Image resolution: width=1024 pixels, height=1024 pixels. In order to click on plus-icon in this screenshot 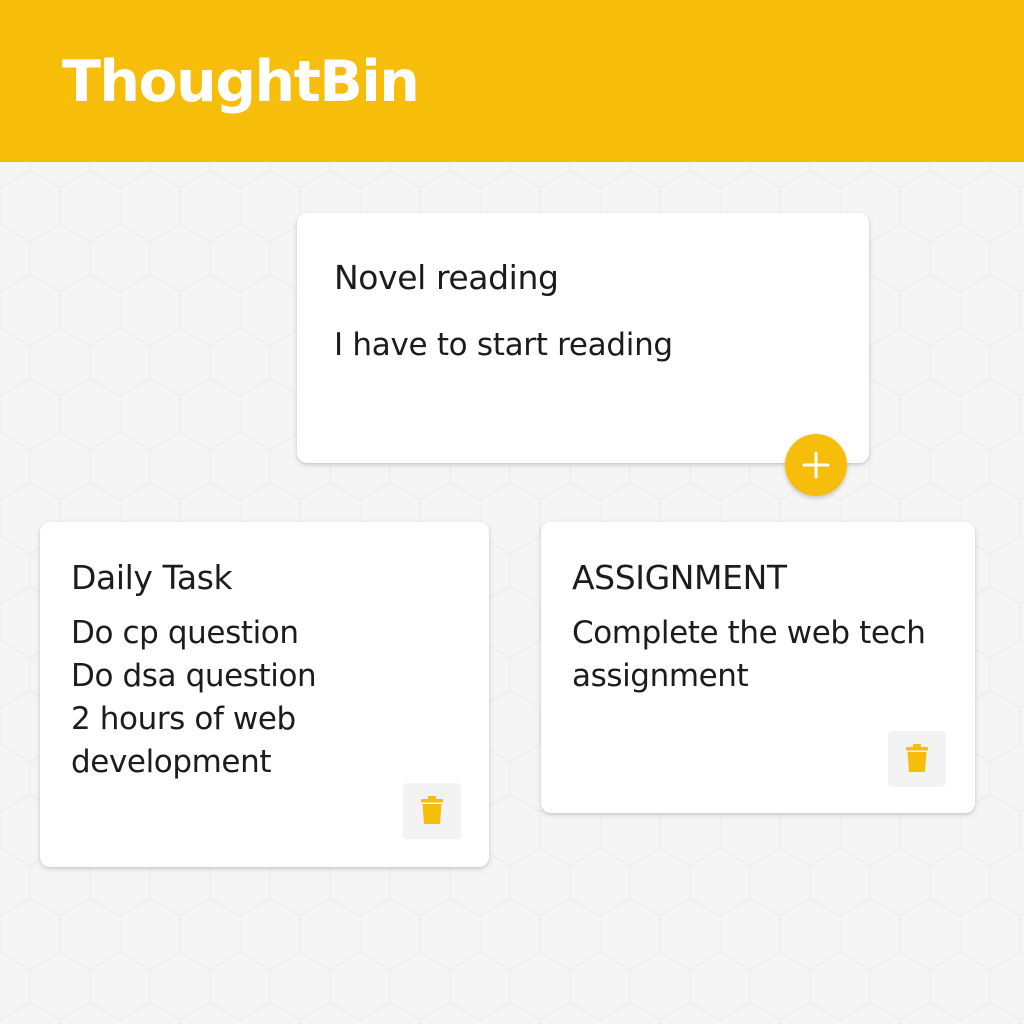, I will do `click(816, 465)`.